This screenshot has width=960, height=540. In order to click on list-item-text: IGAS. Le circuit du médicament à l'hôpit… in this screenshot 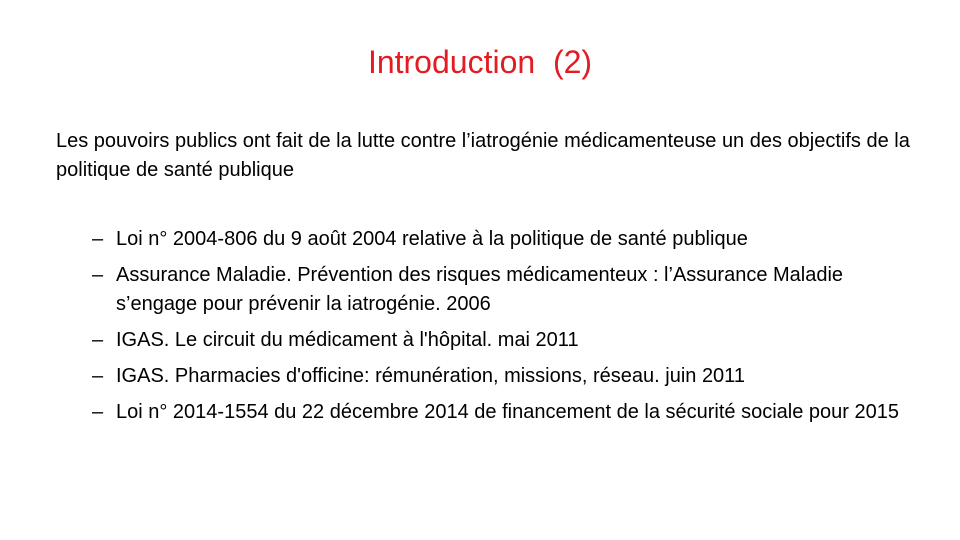, I will do `click(347, 340)`.